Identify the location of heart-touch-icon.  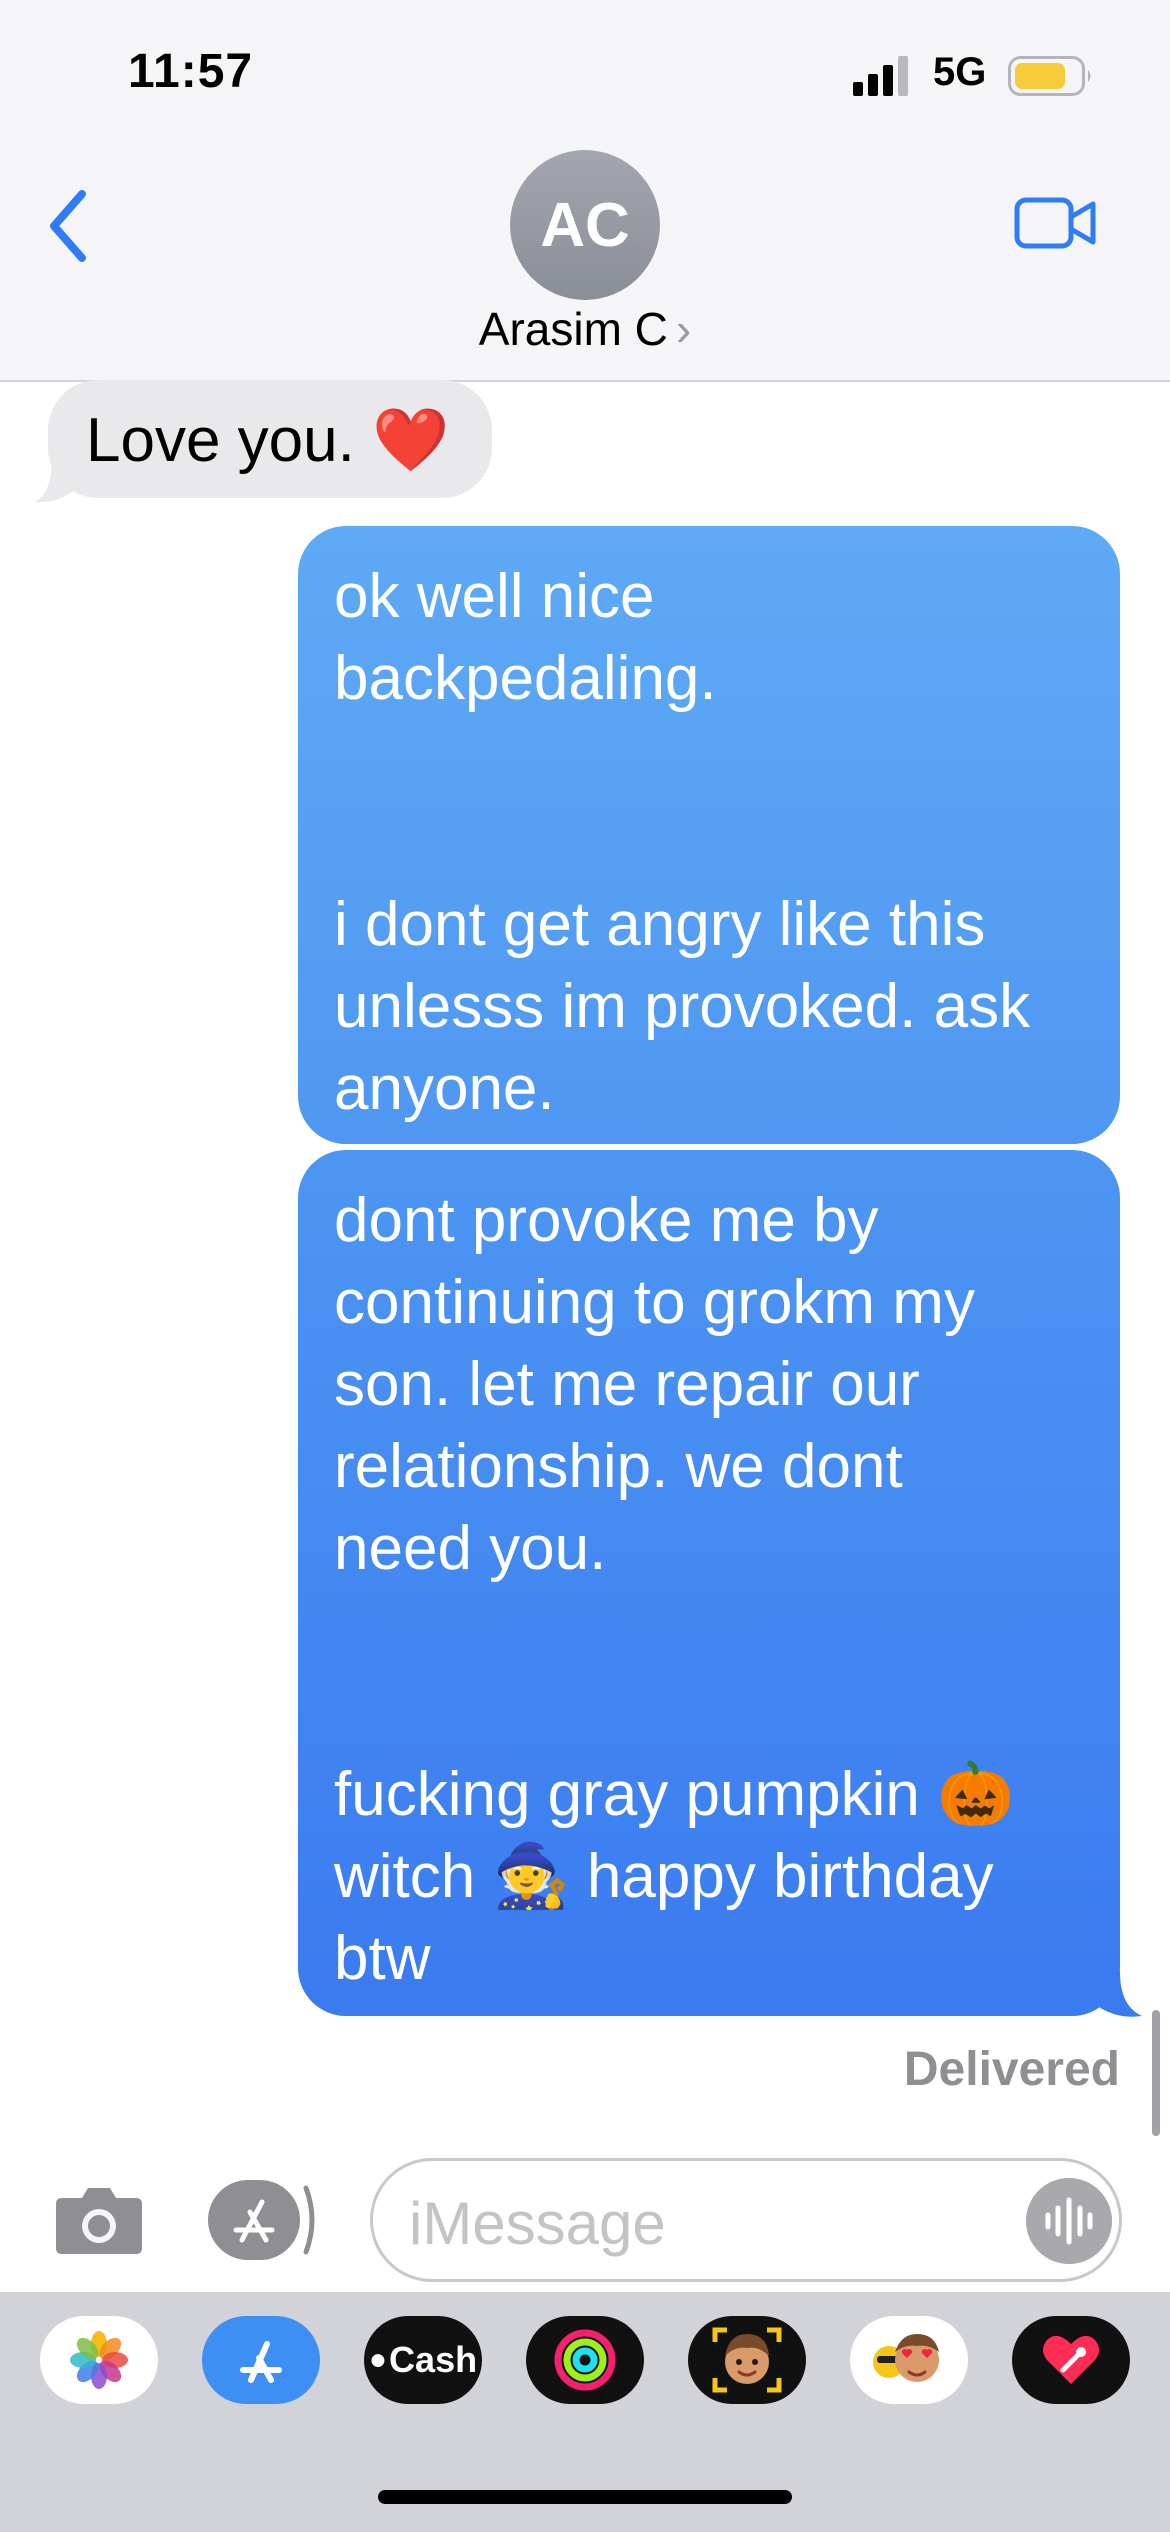
(1071, 2359).